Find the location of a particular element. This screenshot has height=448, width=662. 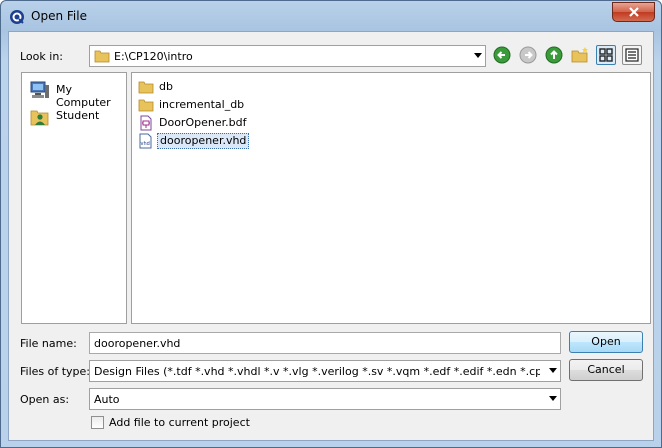

file-name-text: DoorOpener.bdf is located at coordinates (203, 122).